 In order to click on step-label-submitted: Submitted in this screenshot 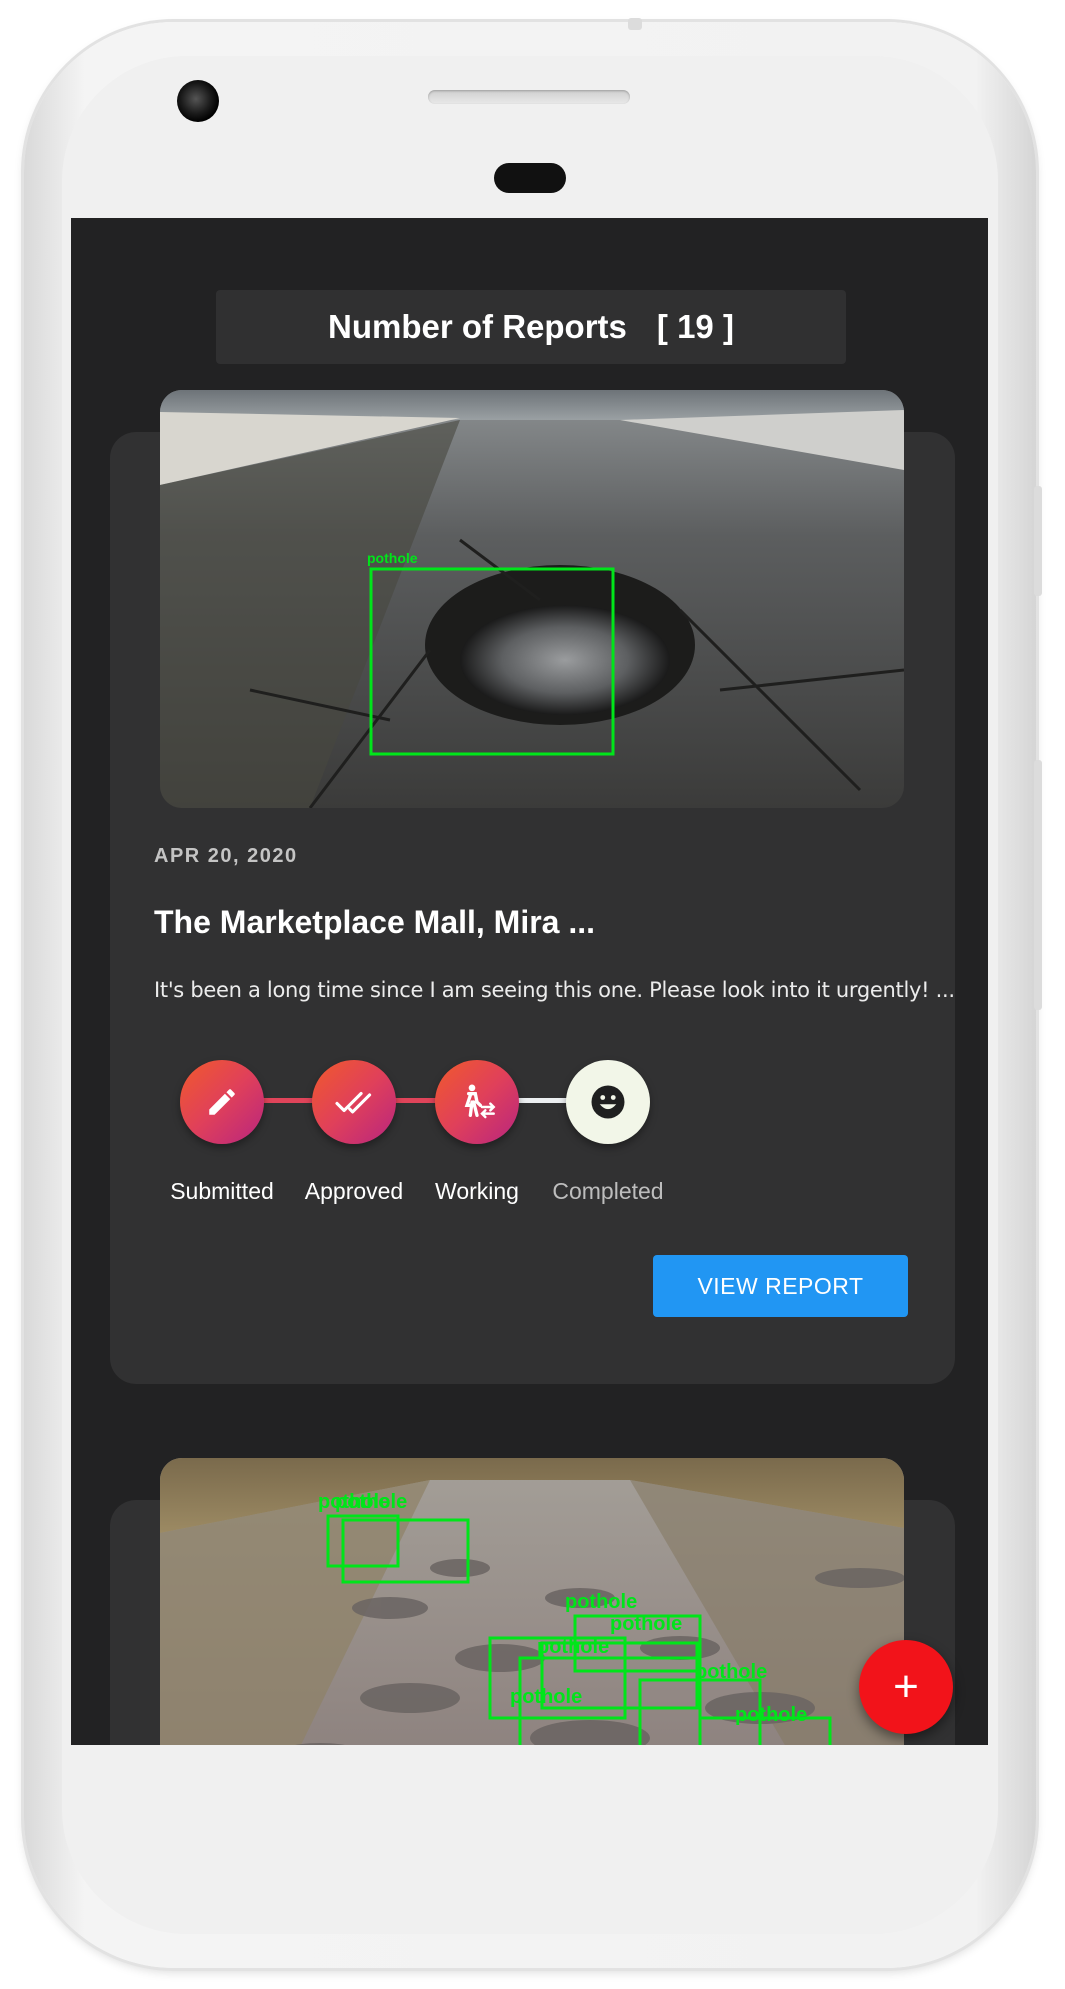, I will do `click(222, 1191)`.